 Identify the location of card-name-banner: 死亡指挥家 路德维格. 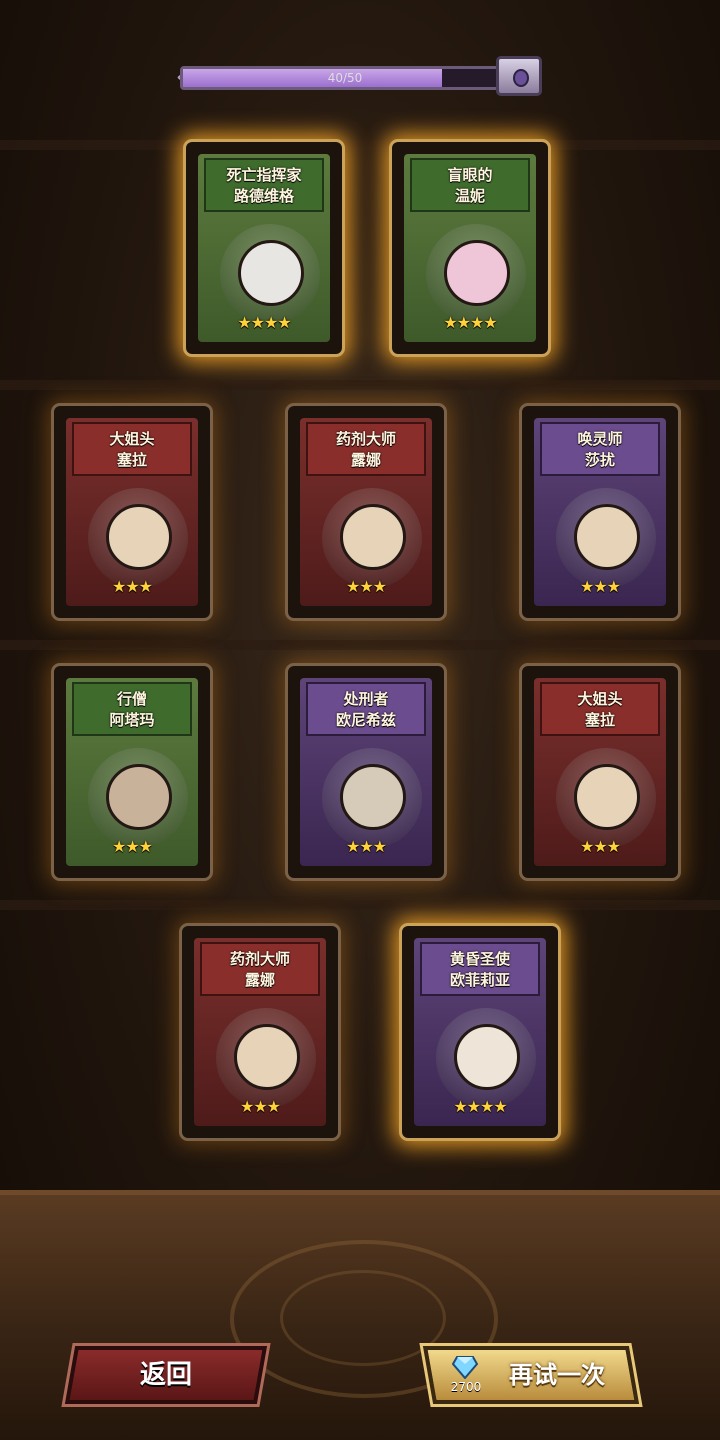
(264, 185).